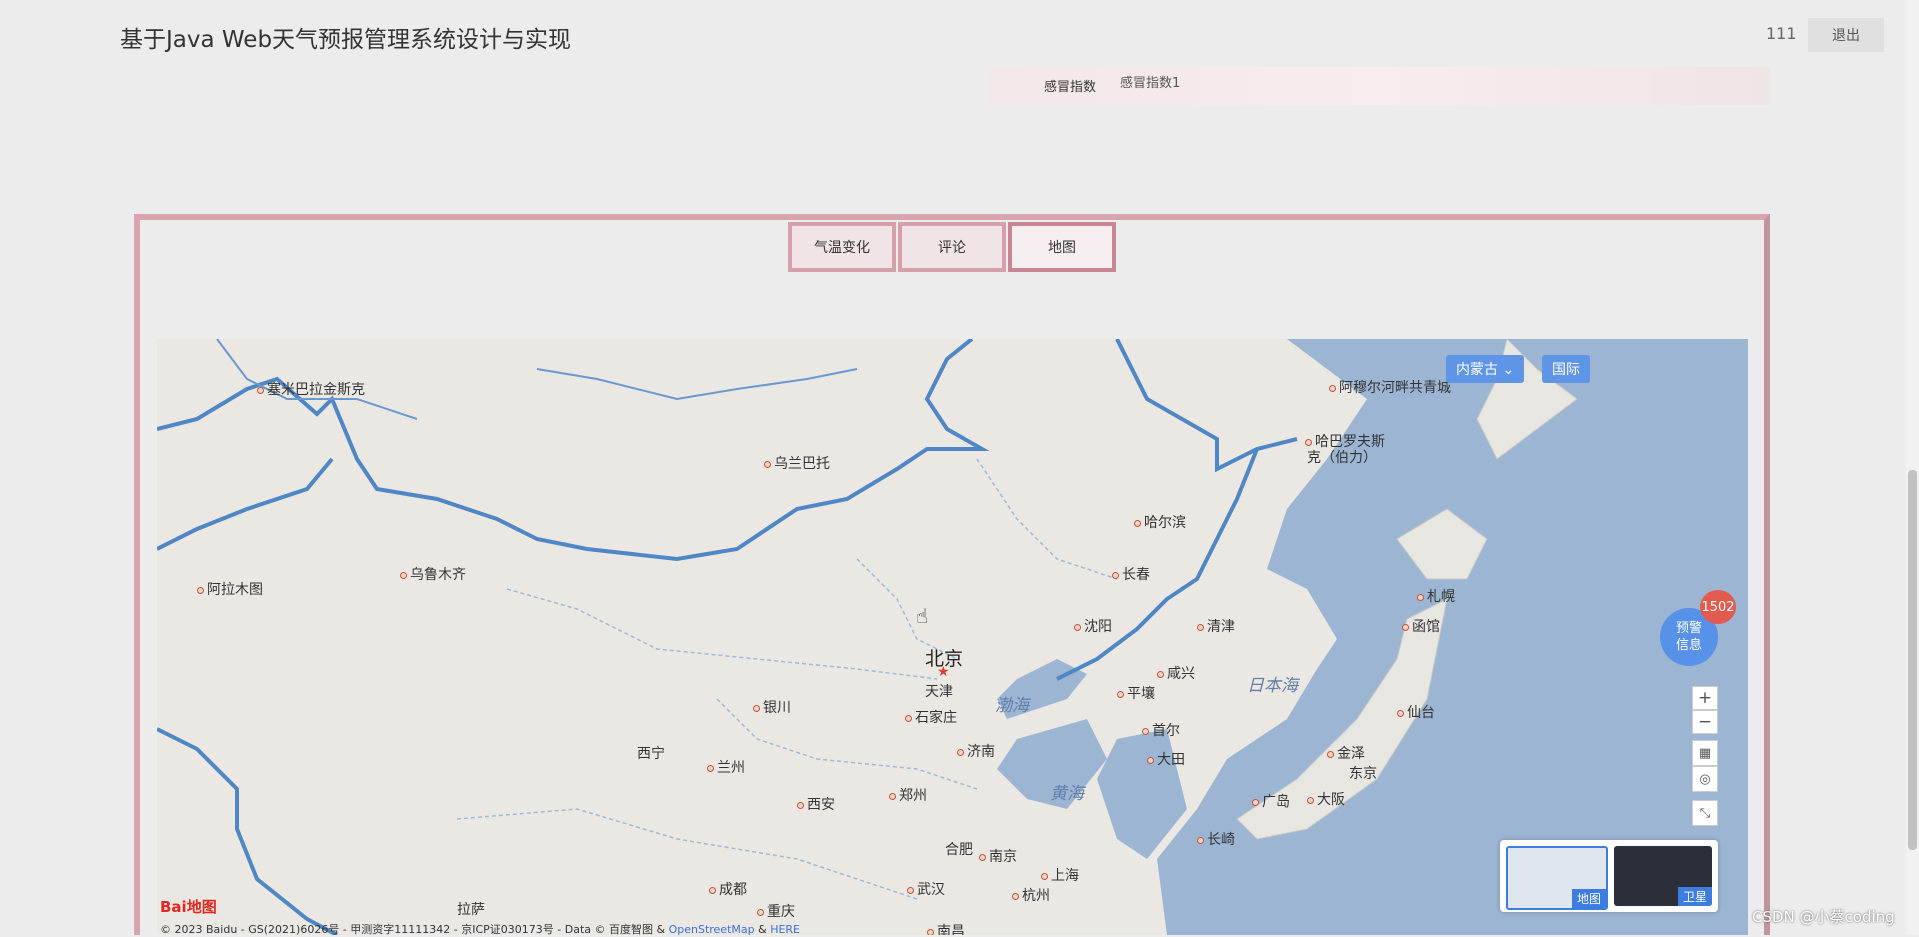 The height and width of the screenshot is (937, 1919). What do you see at coordinates (1216, 626) in the screenshot?
I see `city-label: 清津` at bounding box center [1216, 626].